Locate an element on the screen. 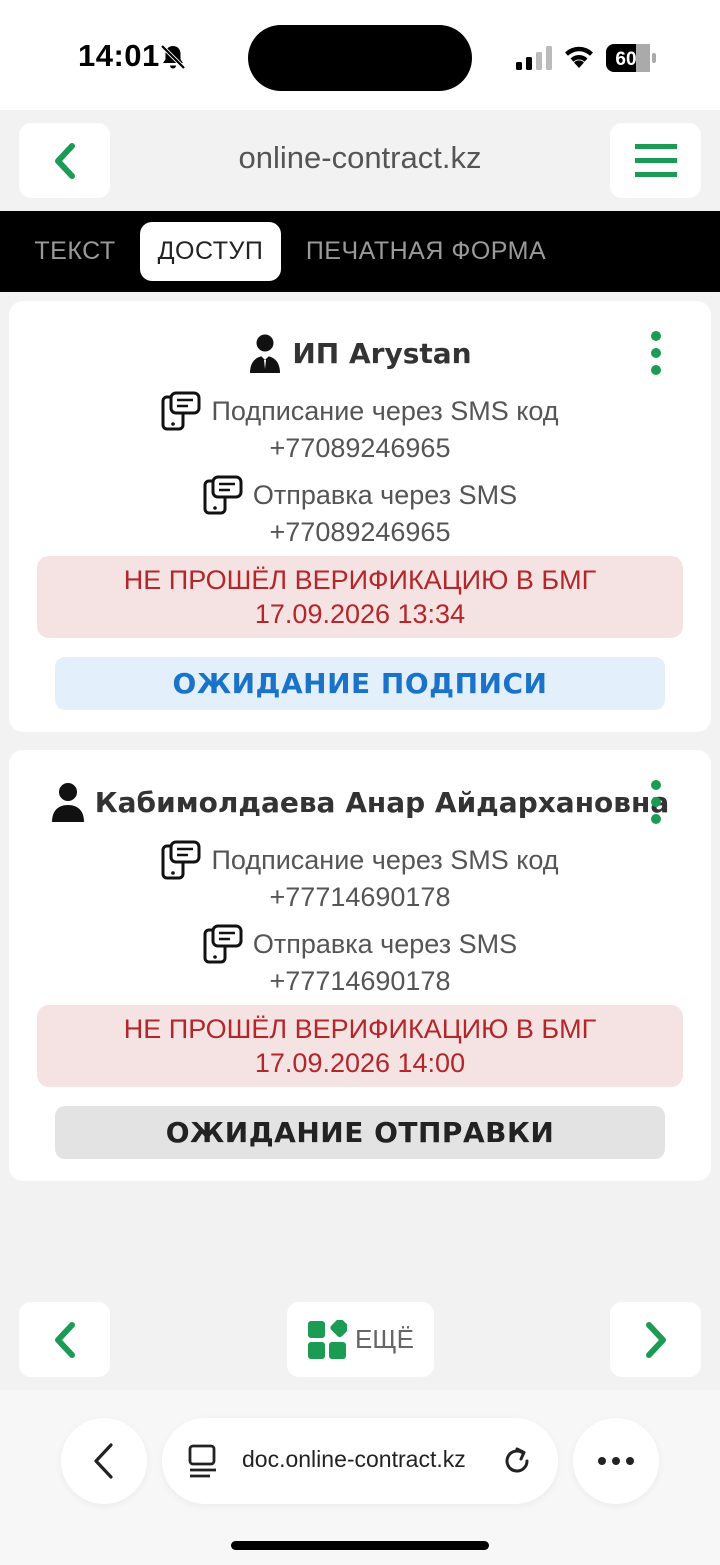 The width and height of the screenshot is (720, 1565). status-time: 14:01 is located at coordinates (119, 55).